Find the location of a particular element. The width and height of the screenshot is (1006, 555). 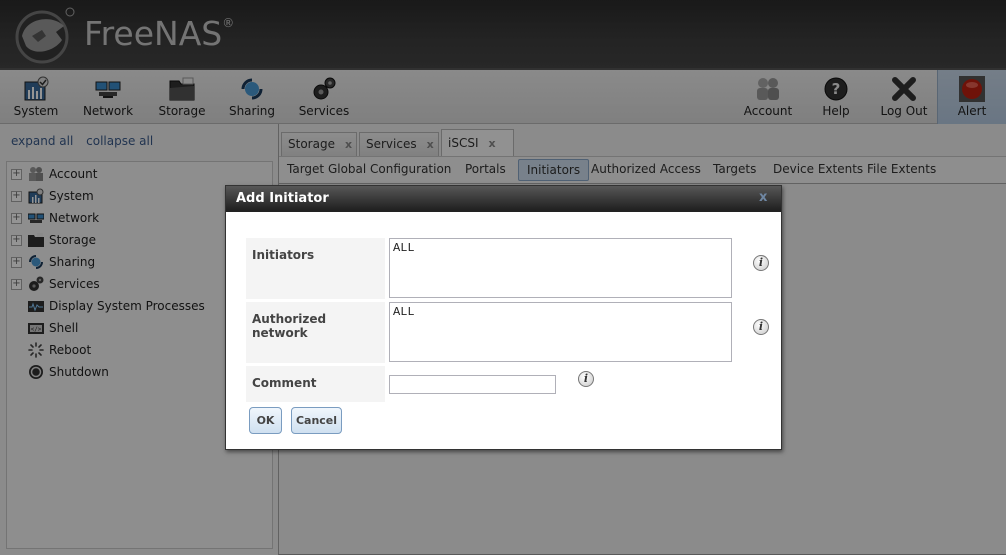

comment-label: Comment is located at coordinates (315, 384).